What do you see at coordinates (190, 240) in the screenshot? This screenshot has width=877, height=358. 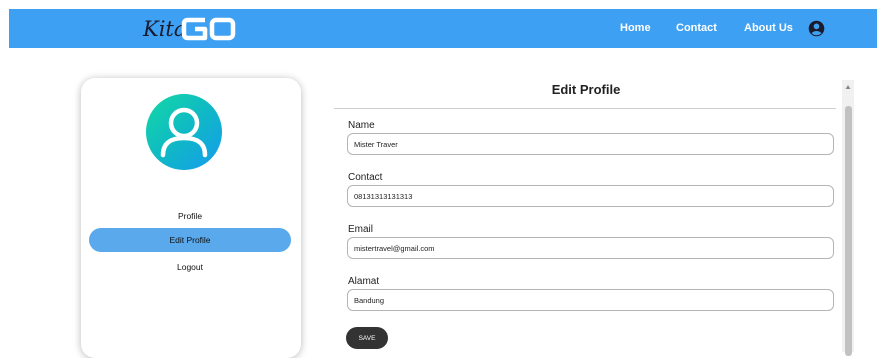 I see `sidebar-item-edit-profile: Edit Profile` at bounding box center [190, 240].